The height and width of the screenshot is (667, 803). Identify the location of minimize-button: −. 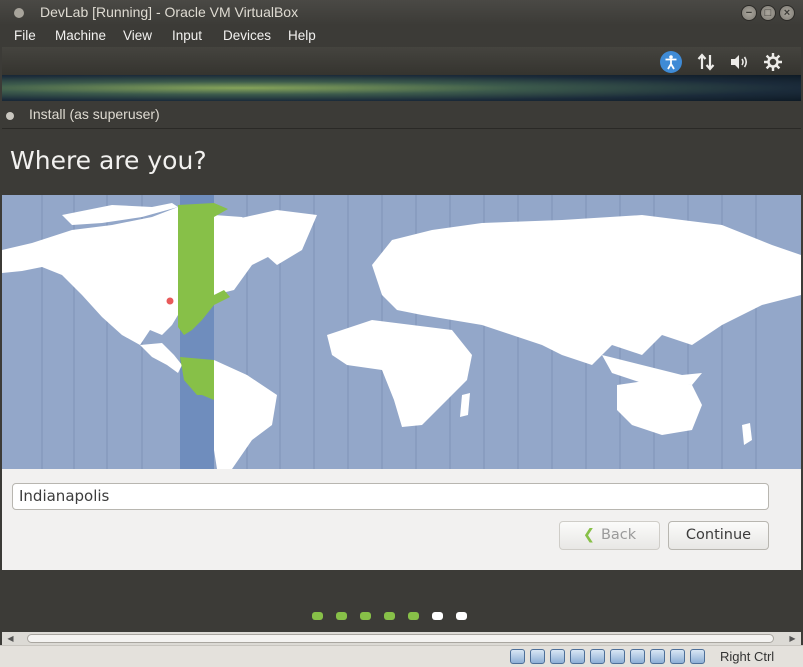
(749, 13).